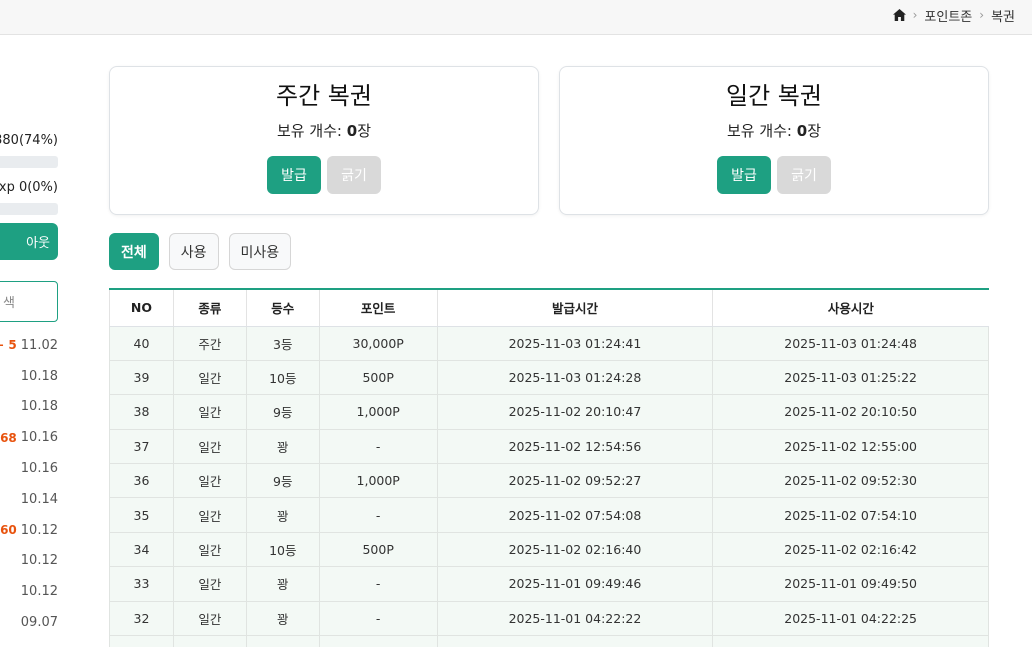 This screenshot has height=647, width=1032. Describe the element at coordinates (575, 584) in the screenshot. I see `cell-issued-time: 2025-11-01 09:49:46` at that location.